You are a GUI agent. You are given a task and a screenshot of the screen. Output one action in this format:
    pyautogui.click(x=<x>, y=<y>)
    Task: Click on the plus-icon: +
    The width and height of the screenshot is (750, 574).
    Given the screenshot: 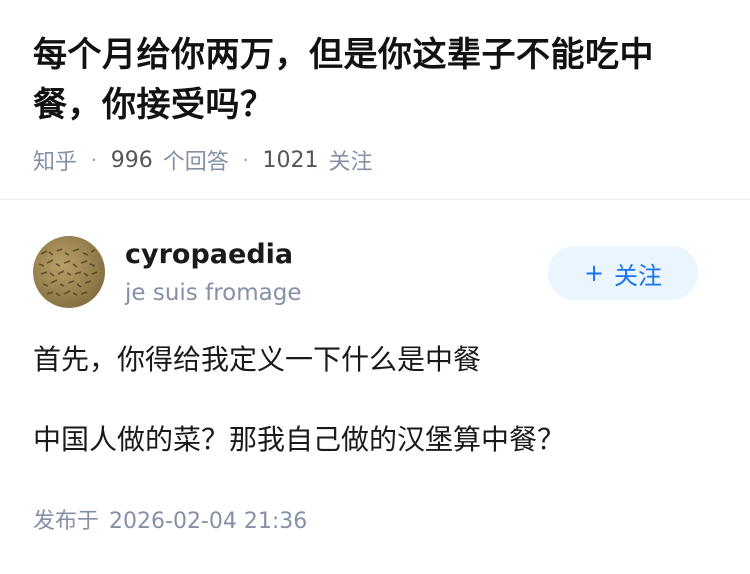 What is the action you would take?
    pyautogui.click(x=594, y=273)
    